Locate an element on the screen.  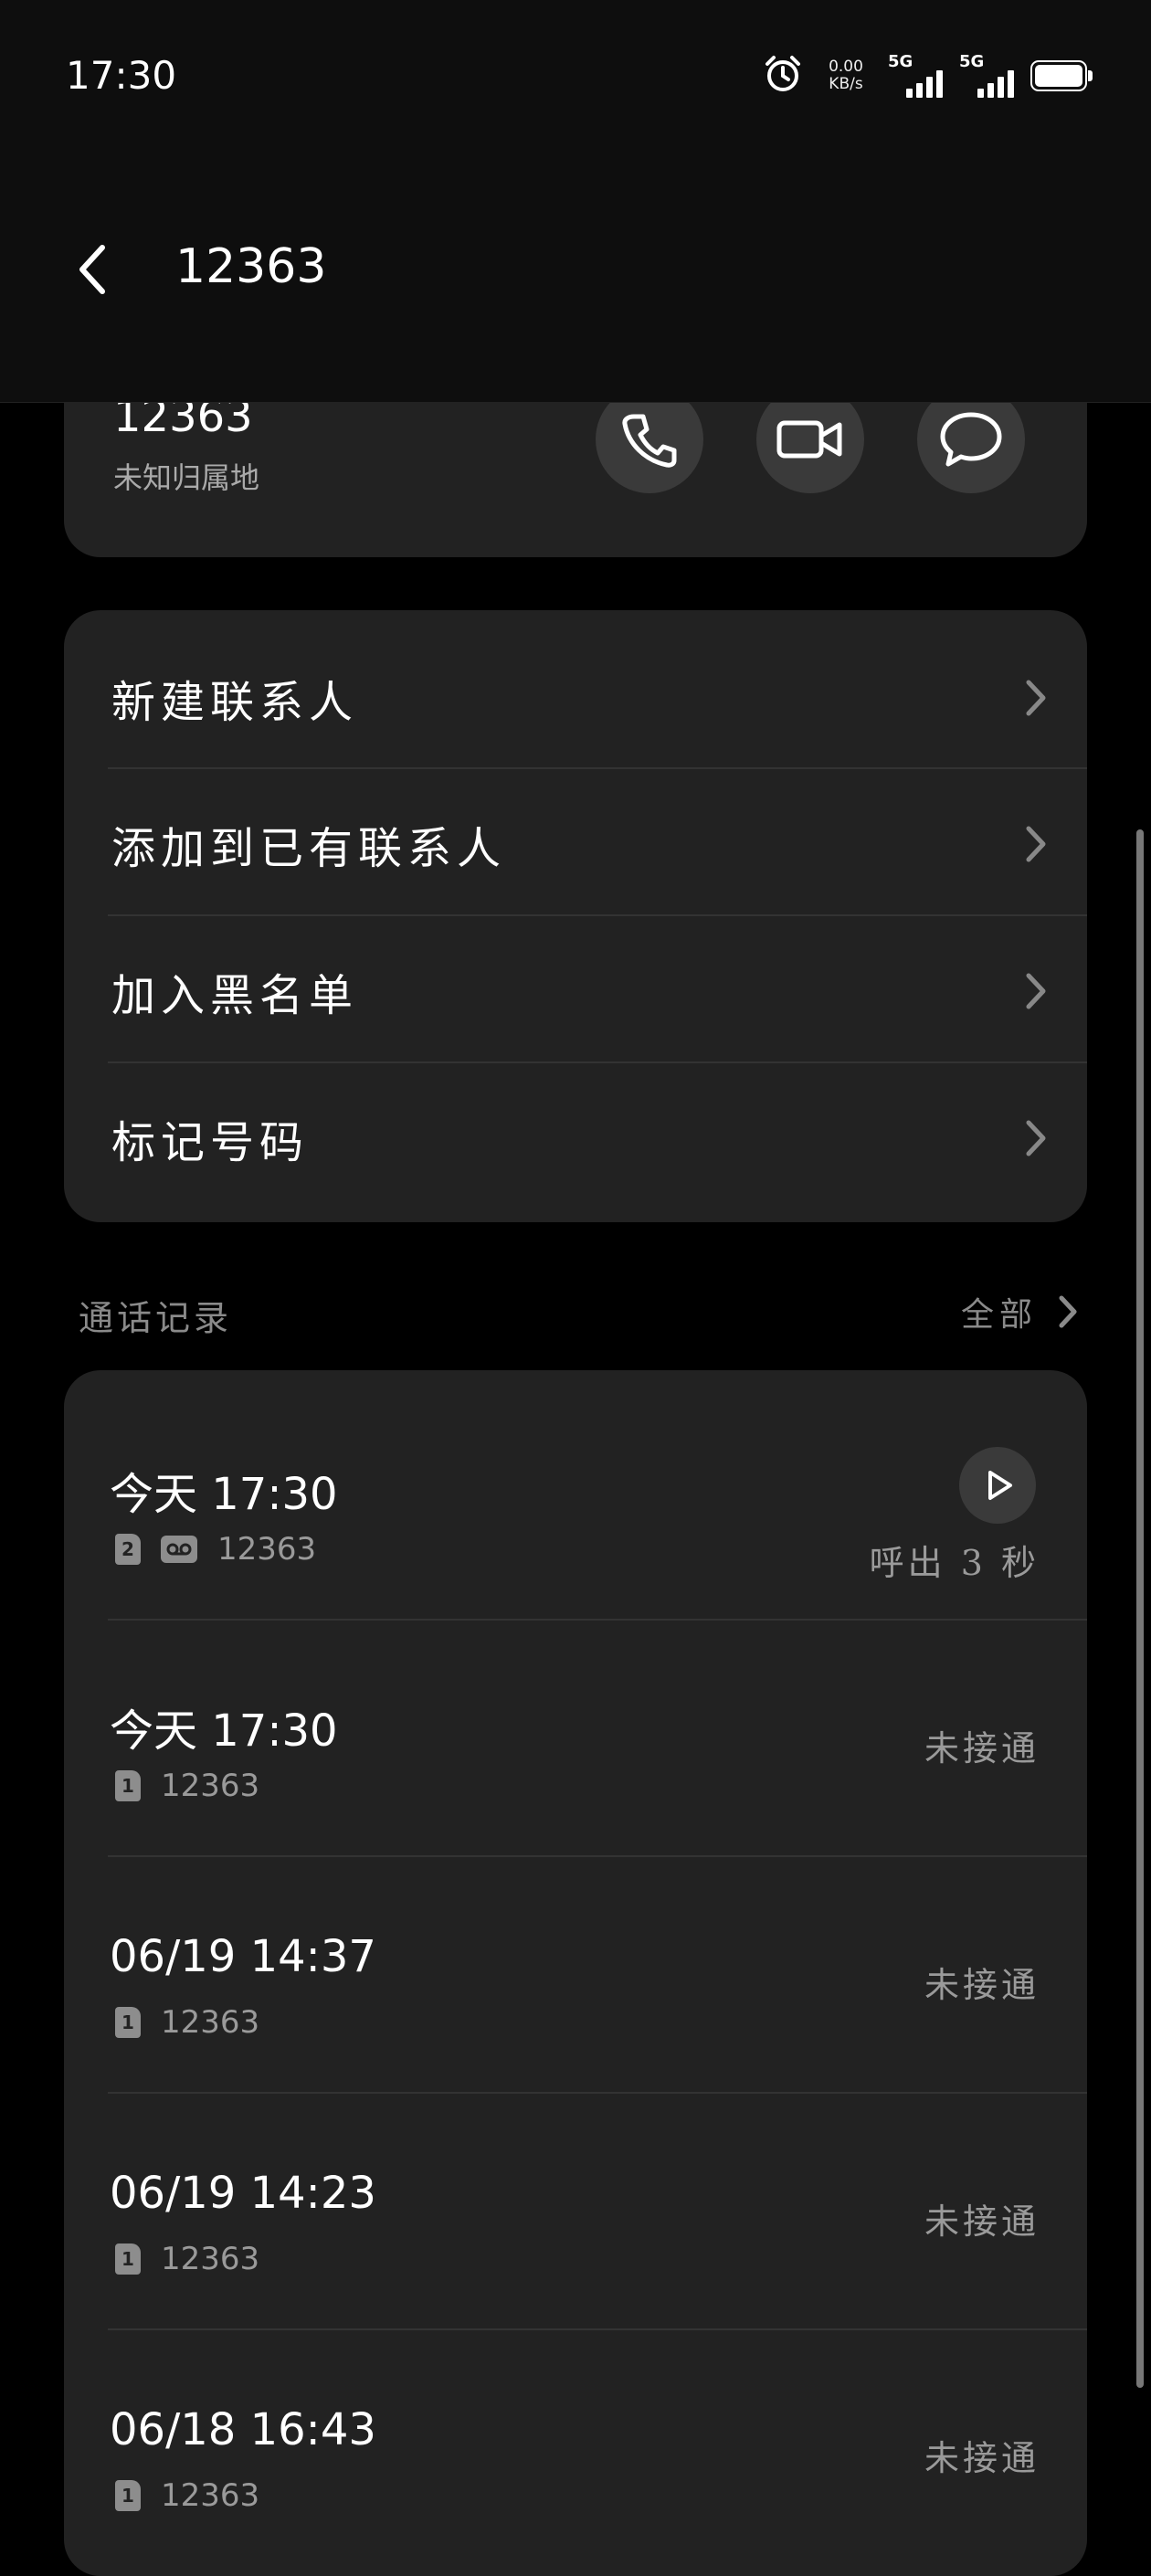
recording-icon is located at coordinates (179, 1549).